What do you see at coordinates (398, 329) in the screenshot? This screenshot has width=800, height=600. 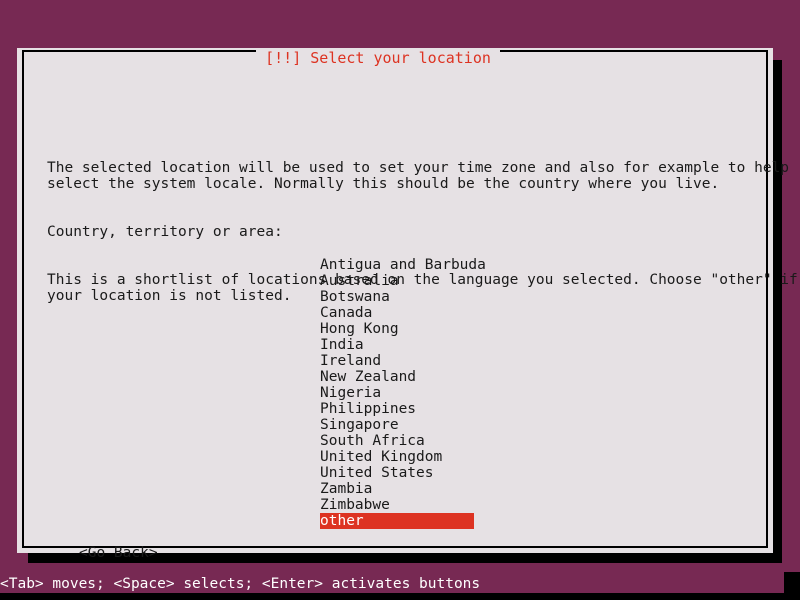 I see `location-list-item: Hong Kong` at bounding box center [398, 329].